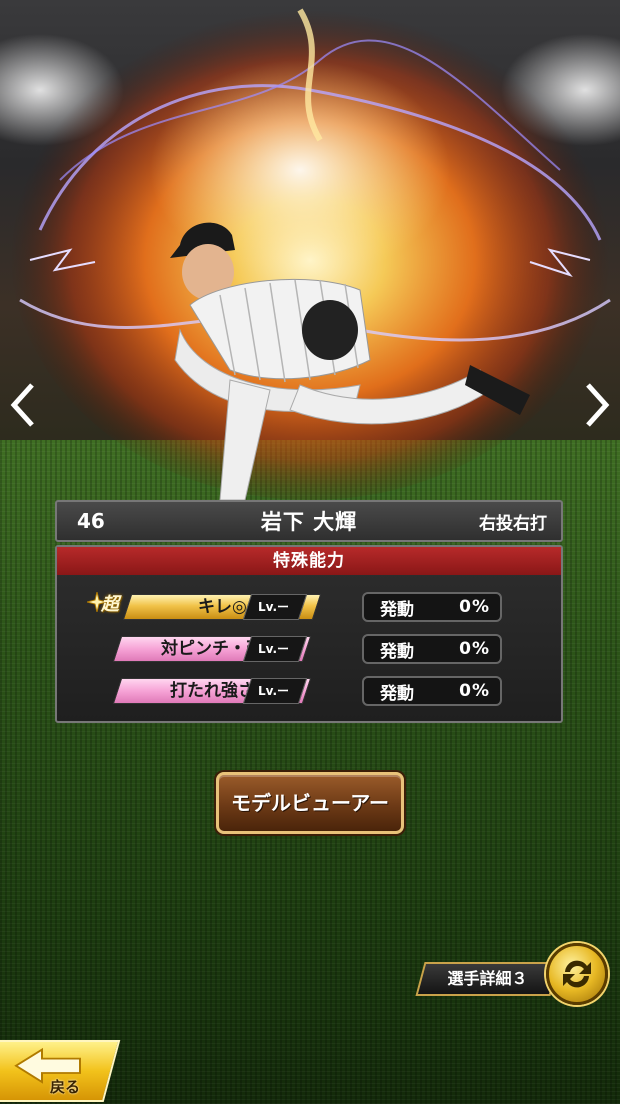 This screenshot has width=620, height=1104. I want to click on player-figure, so click(350, 361).